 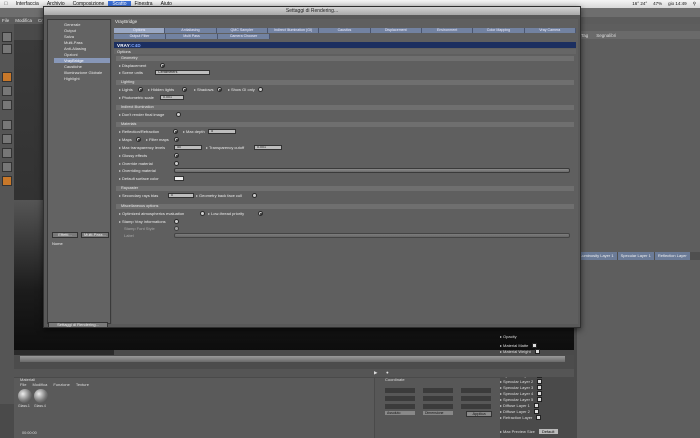 I want to click on tab-indirect-illumination: Indirect Illumination (GI), so click(x=293, y=30).